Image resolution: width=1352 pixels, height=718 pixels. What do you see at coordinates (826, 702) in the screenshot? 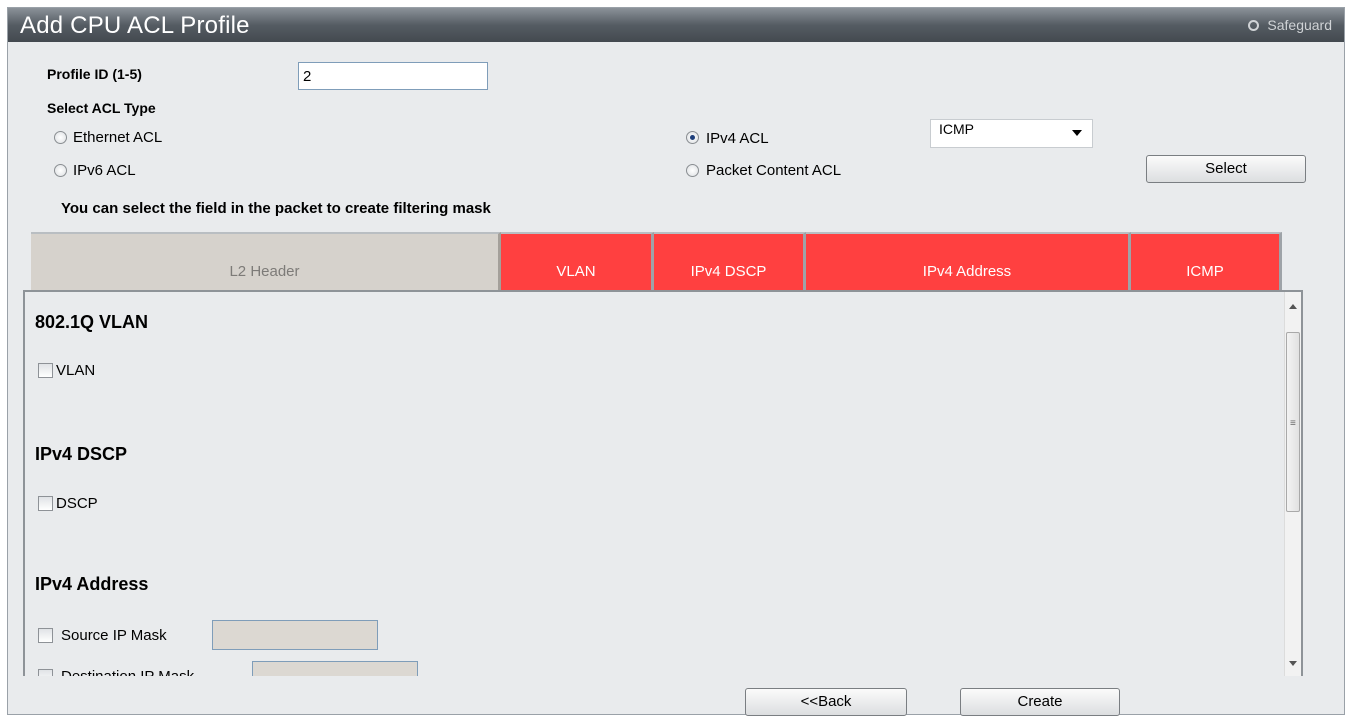
I see `back-button: <<Back` at bounding box center [826, 702].